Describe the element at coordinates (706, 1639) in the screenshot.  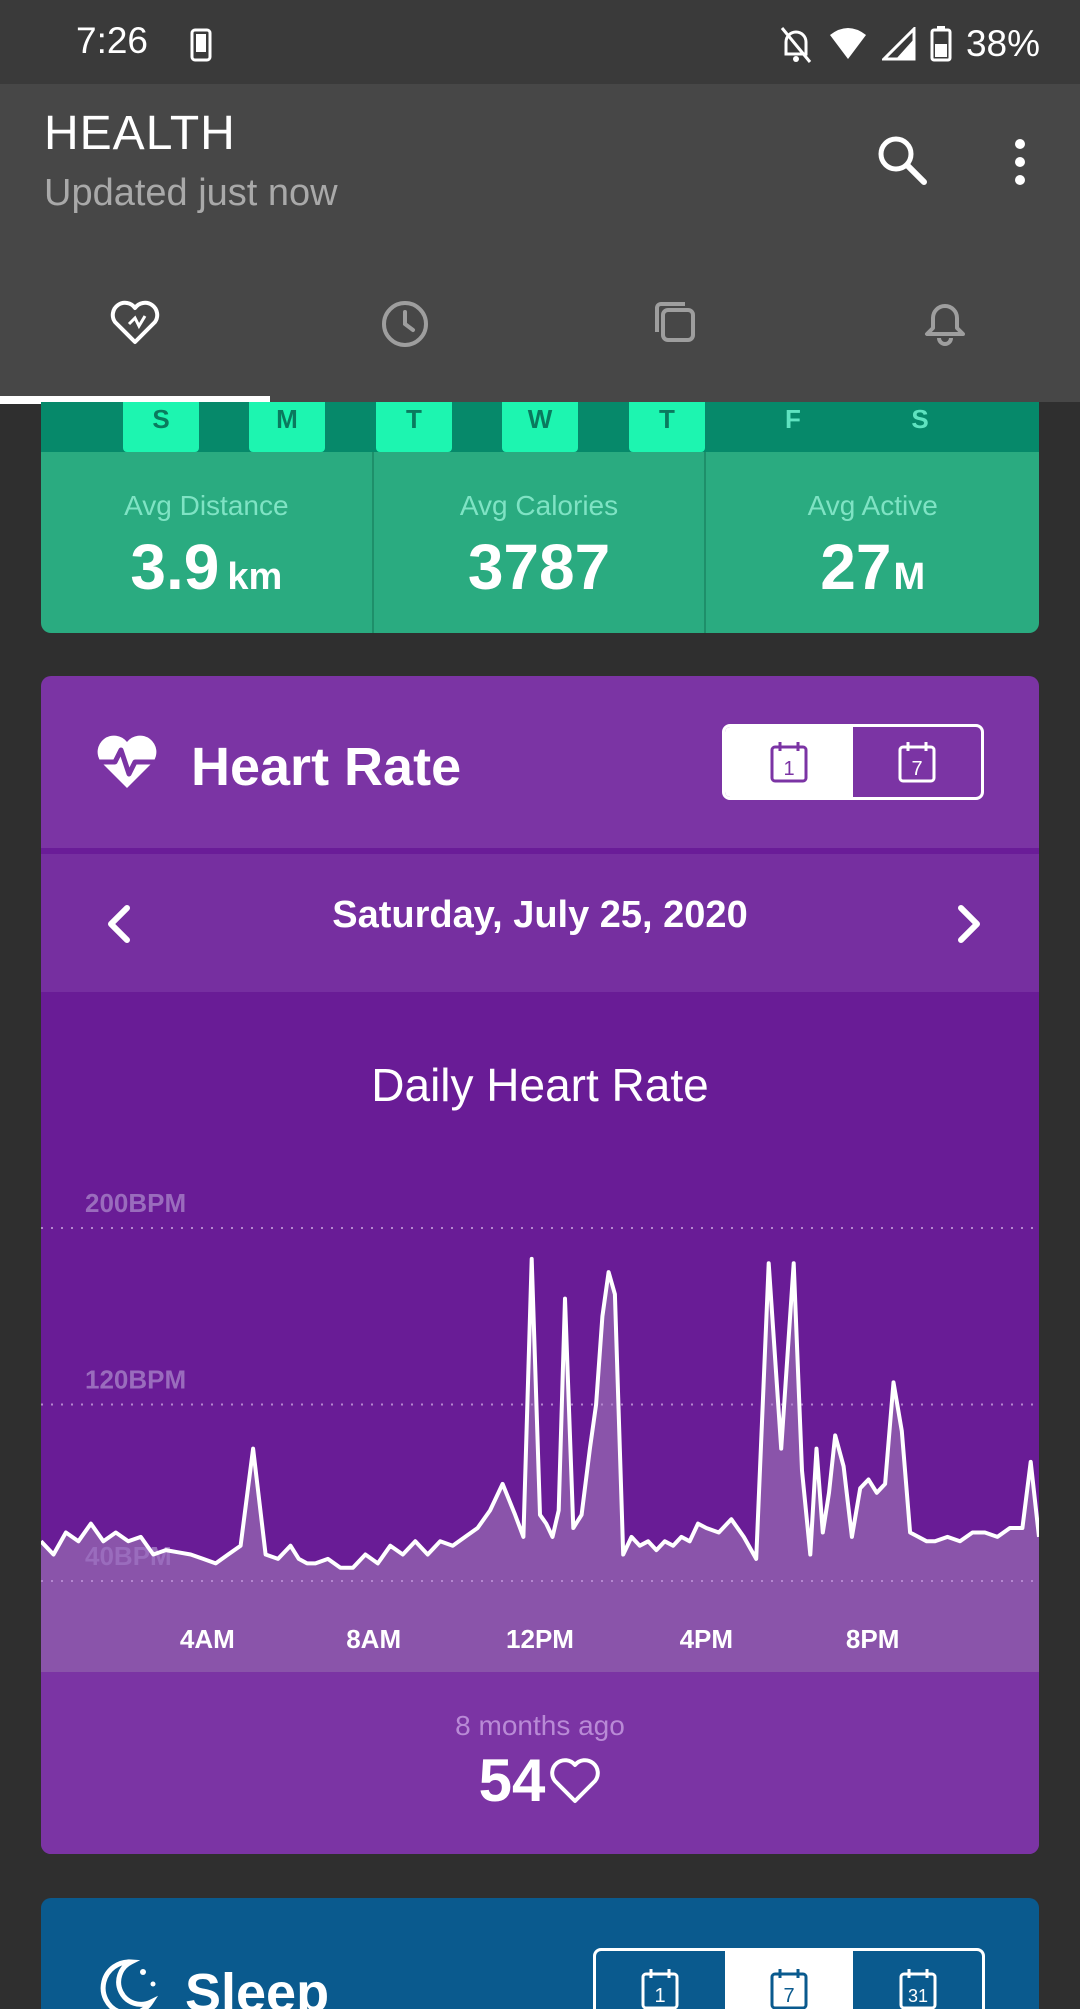
I see `x-tick-label: 4PM` at that location.